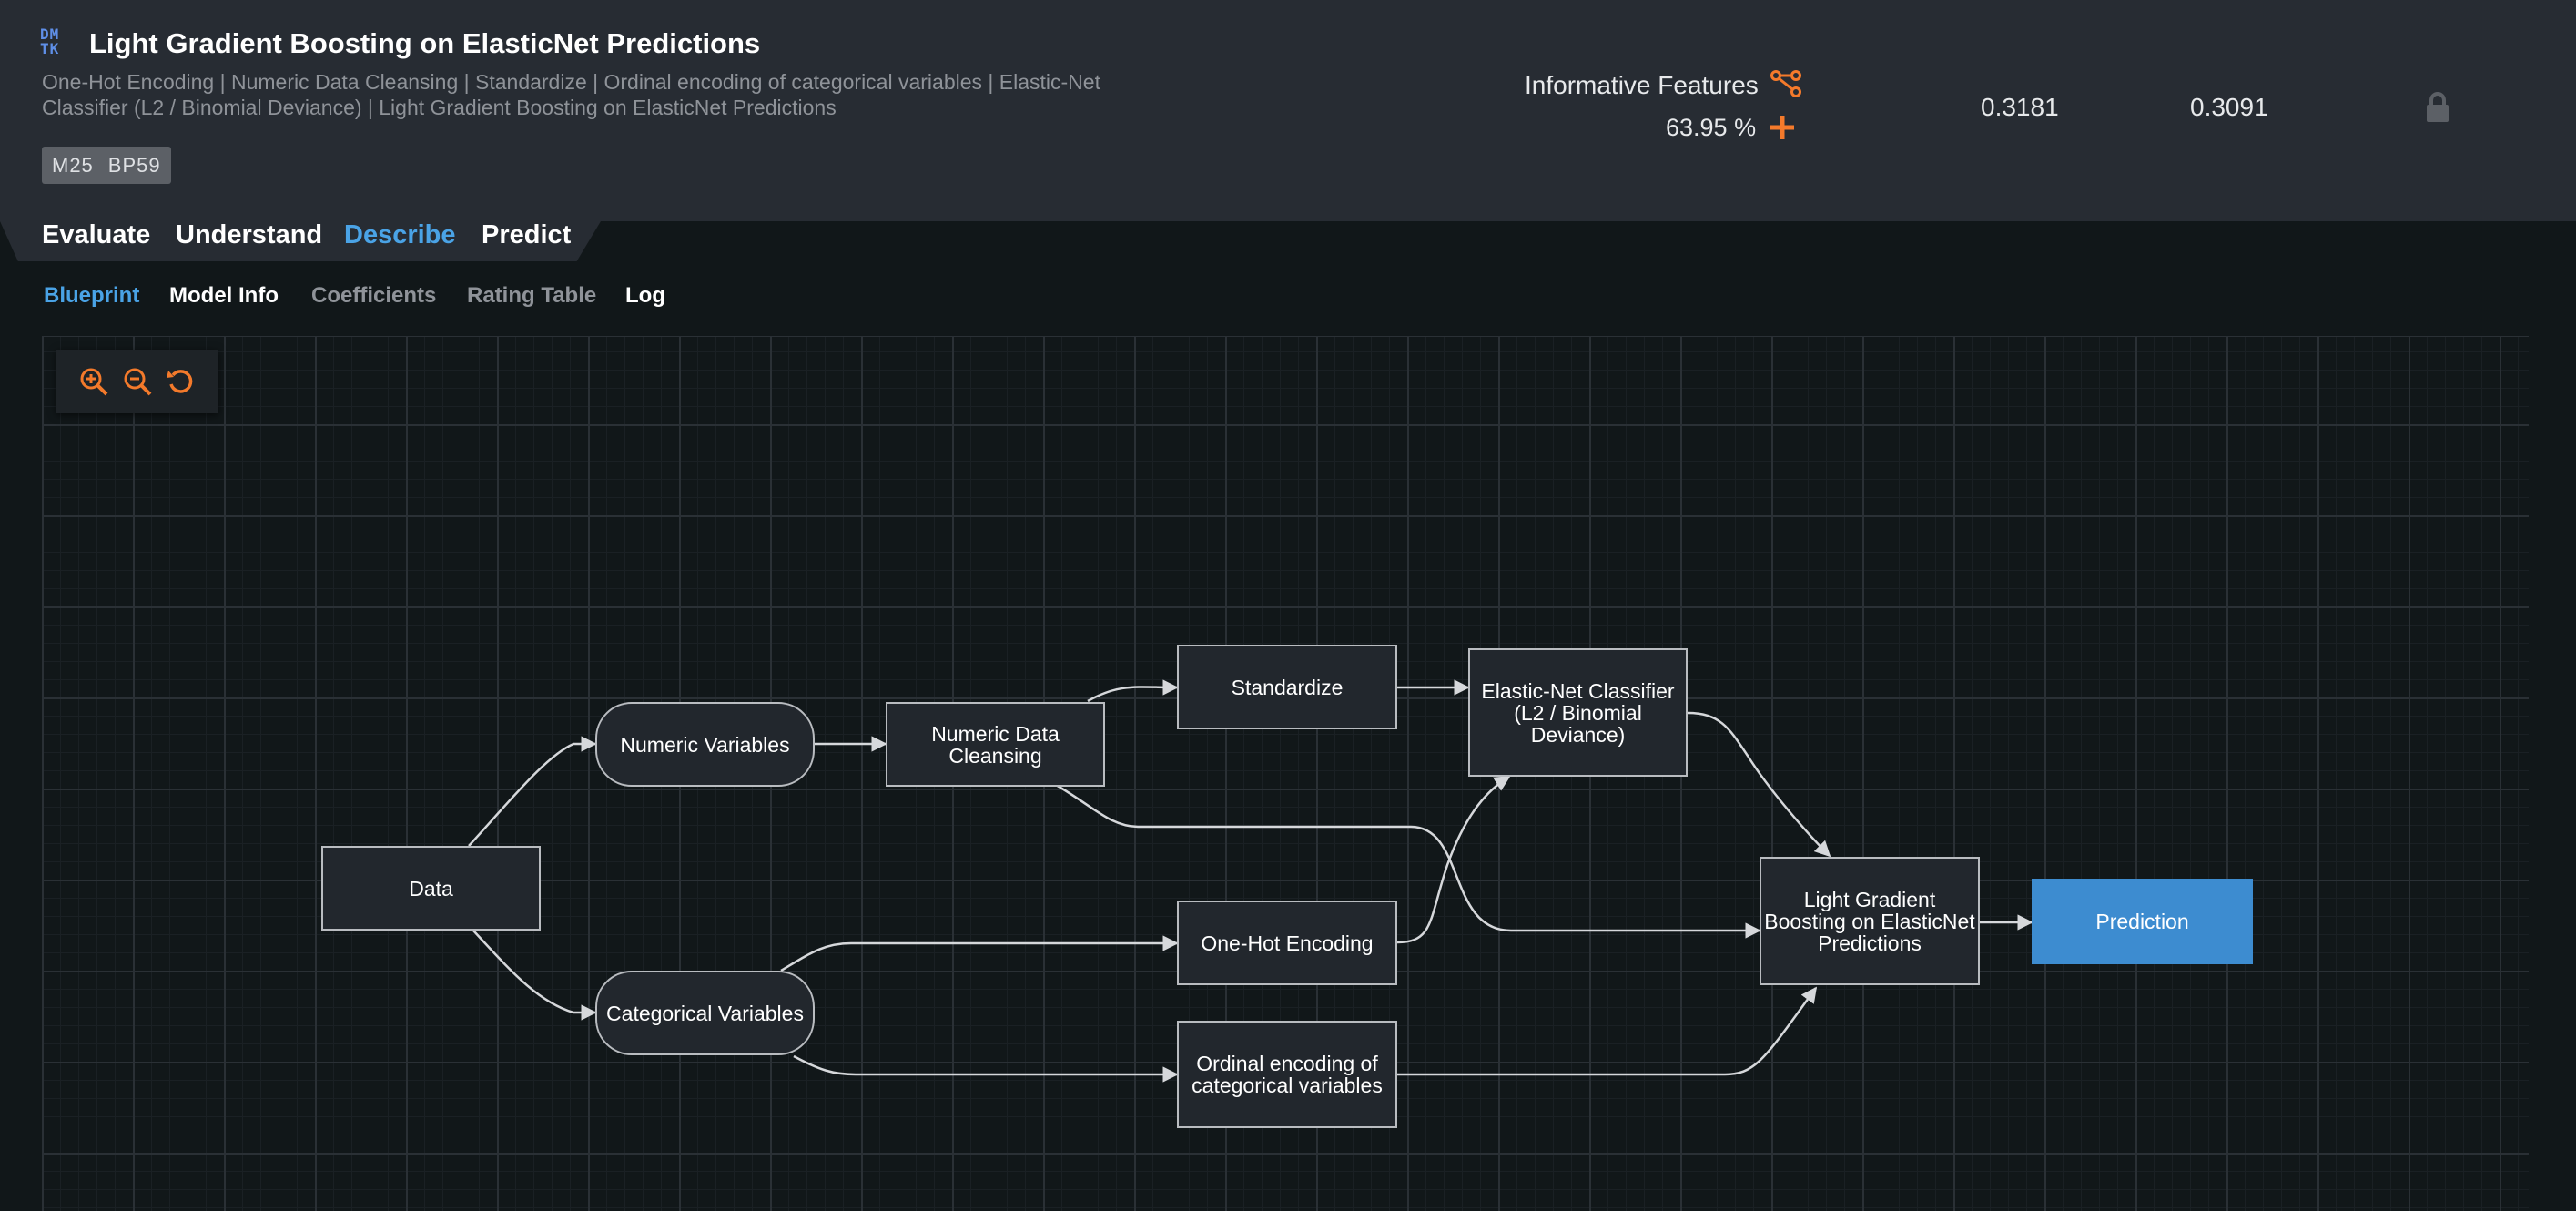 This screenshot has height=1211, width=2576. What do you see at coordinates (93, 381) in the screenshot?
I see `zoom-in-icon` at bounding box center [93, 381].